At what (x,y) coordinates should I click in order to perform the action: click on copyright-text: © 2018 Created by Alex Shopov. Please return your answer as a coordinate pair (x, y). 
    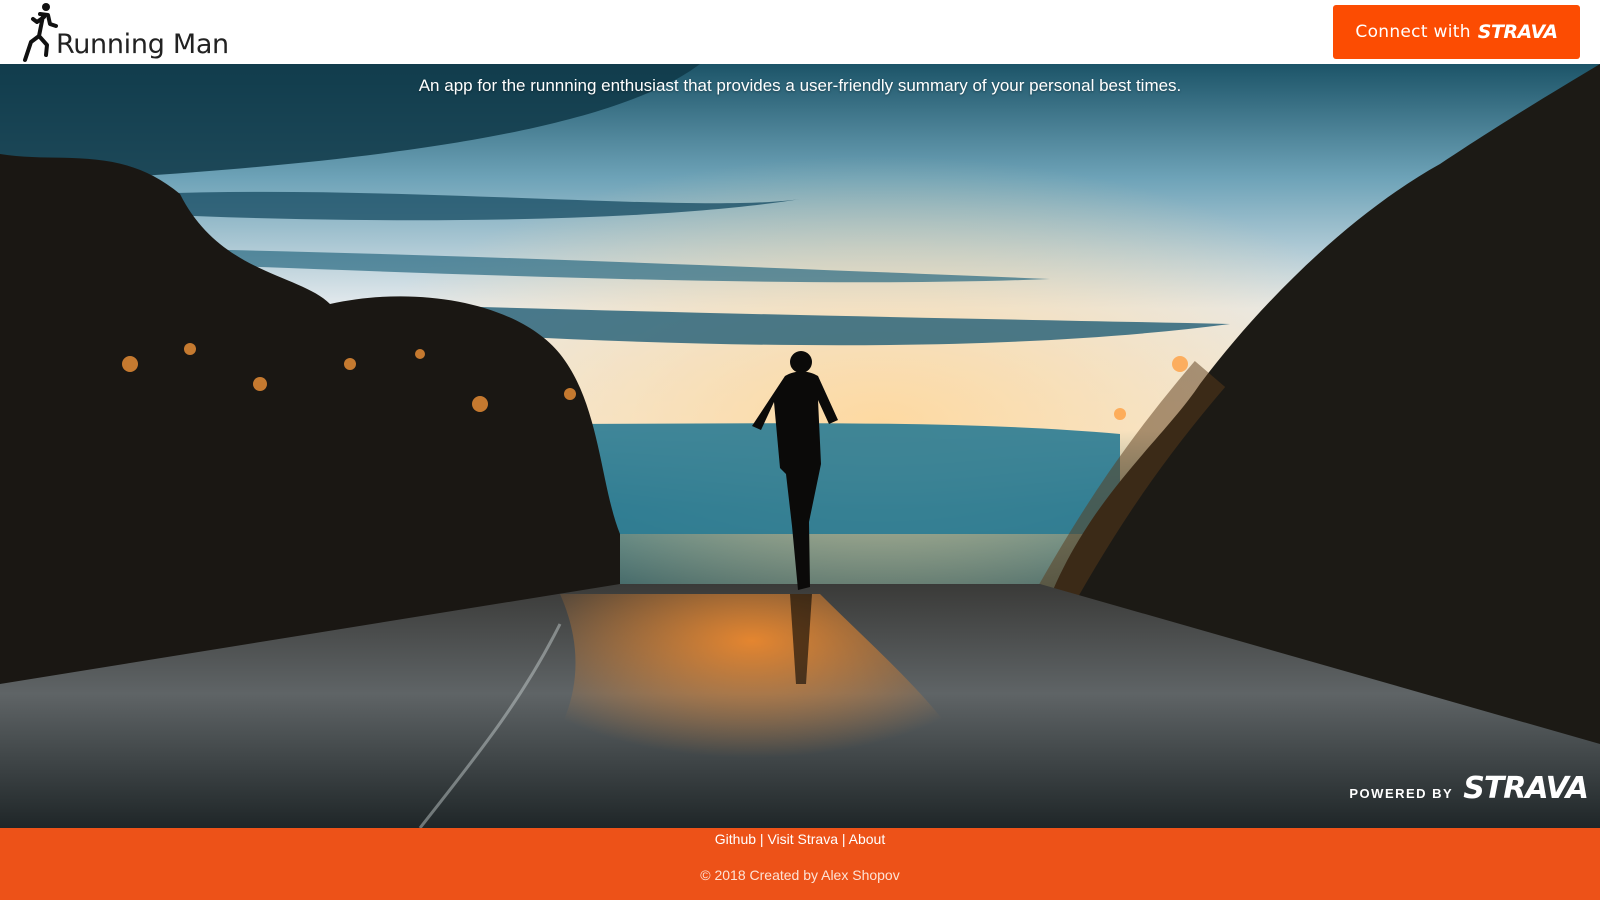
    Looking at the image, I should click on (800, 875).